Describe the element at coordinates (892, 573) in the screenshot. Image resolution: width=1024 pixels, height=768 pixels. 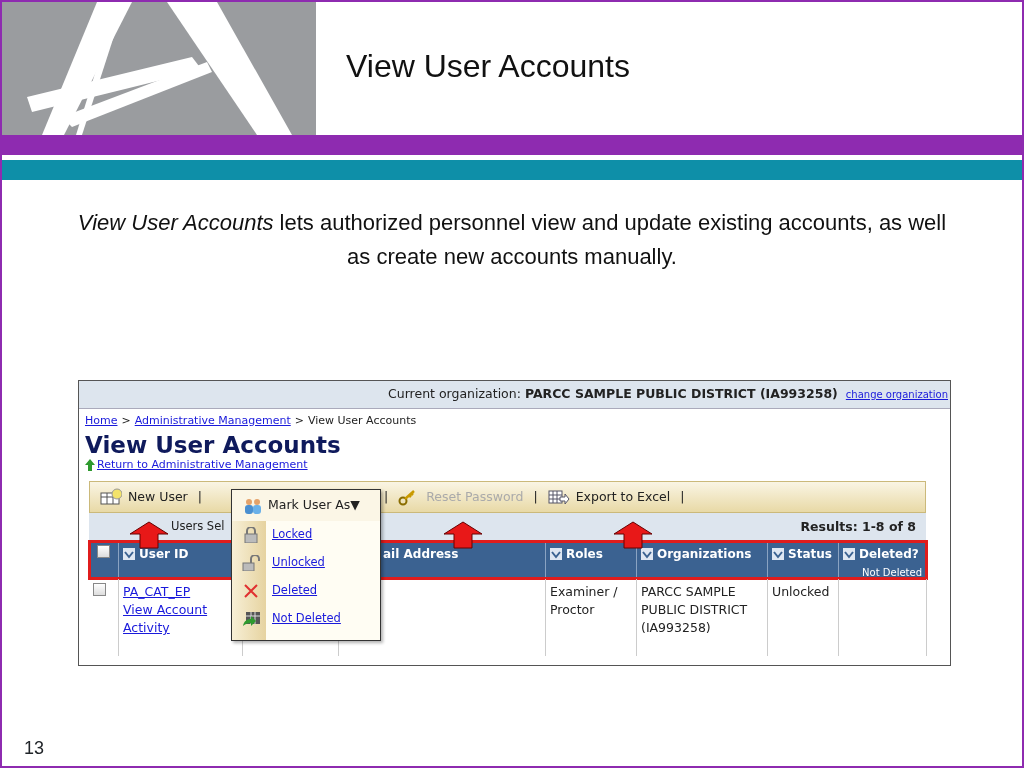
I see `column-filter: Not Deleted` at that location.